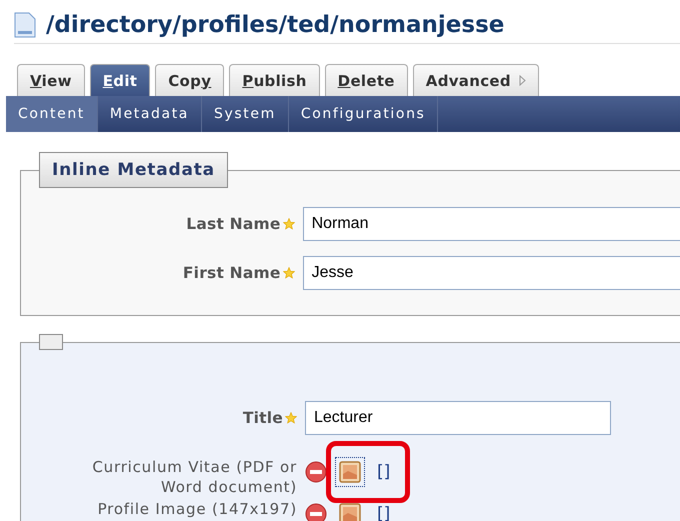 Image resolution: width=680 pixels, height=521 pixels. Describe the element at coordinates (51, 80) in the screenshot. I see `tab: View` at that location.